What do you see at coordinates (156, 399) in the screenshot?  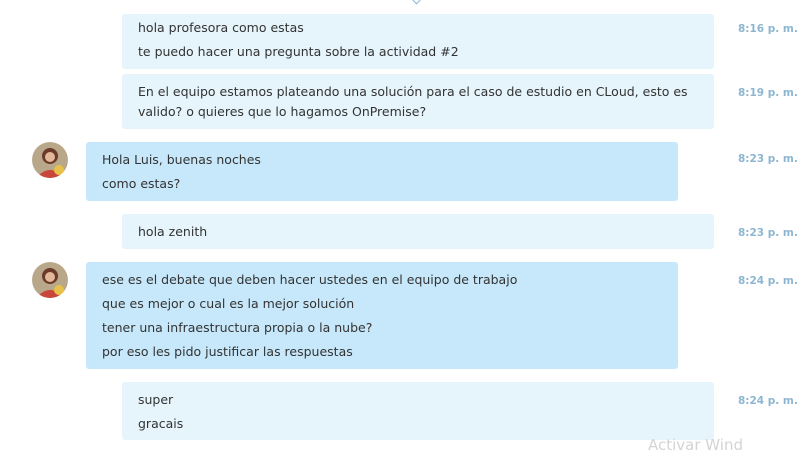 I see `message-text: super` at bounding box center [156, 399].